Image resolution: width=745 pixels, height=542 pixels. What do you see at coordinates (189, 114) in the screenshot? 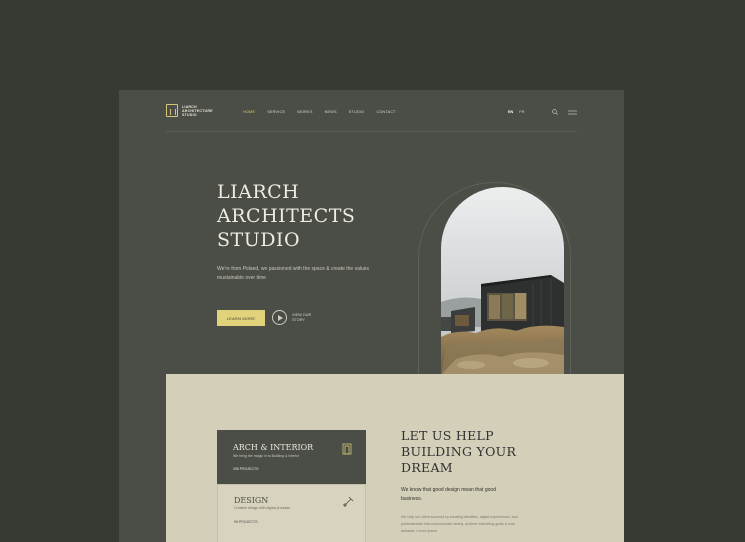
I see `logo-line: STUDIO` at bounding box center [189, 114].